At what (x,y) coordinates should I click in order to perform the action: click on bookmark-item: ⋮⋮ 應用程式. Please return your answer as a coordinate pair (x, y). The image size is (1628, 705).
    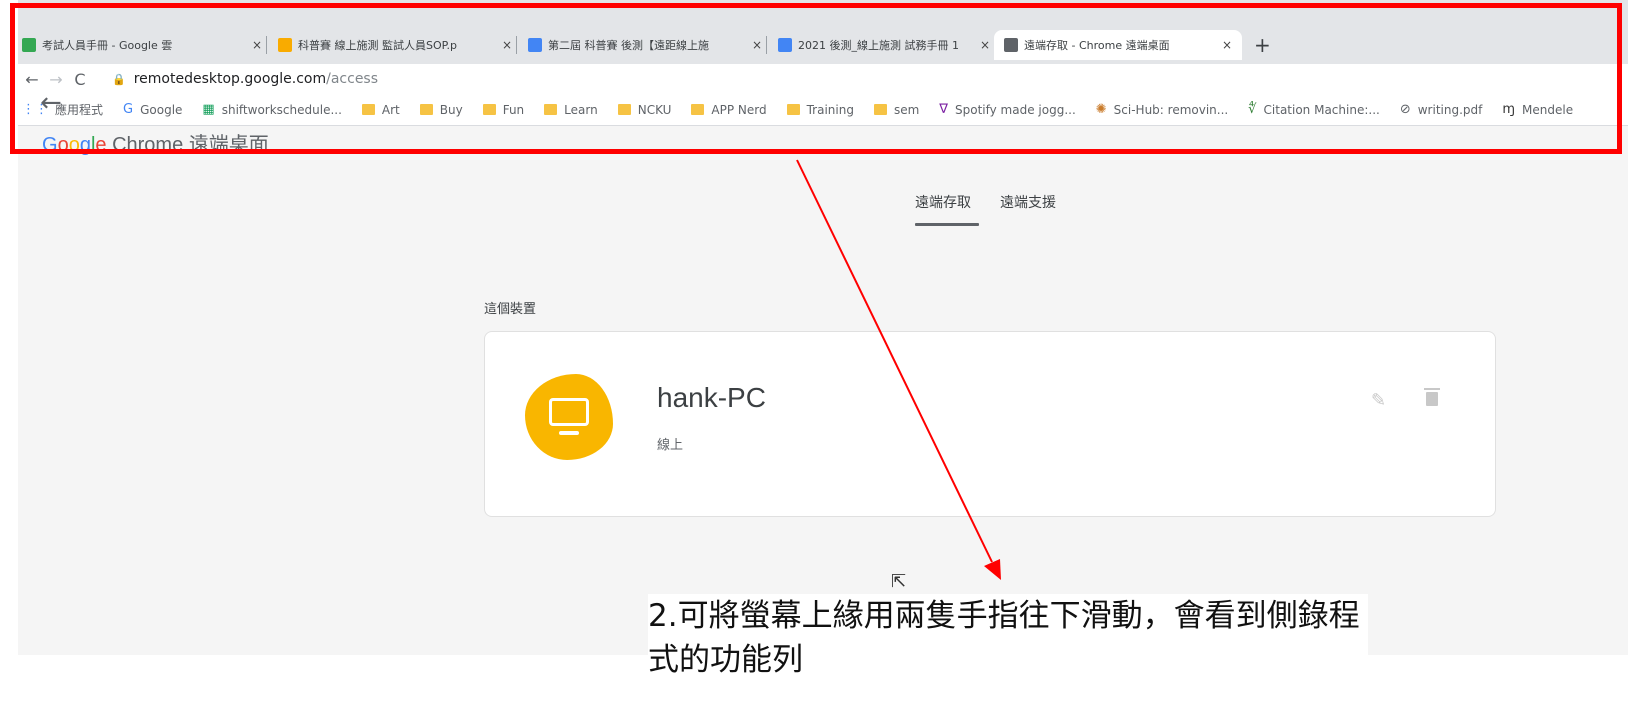
    Looking at the image, I should click on (62, 109).